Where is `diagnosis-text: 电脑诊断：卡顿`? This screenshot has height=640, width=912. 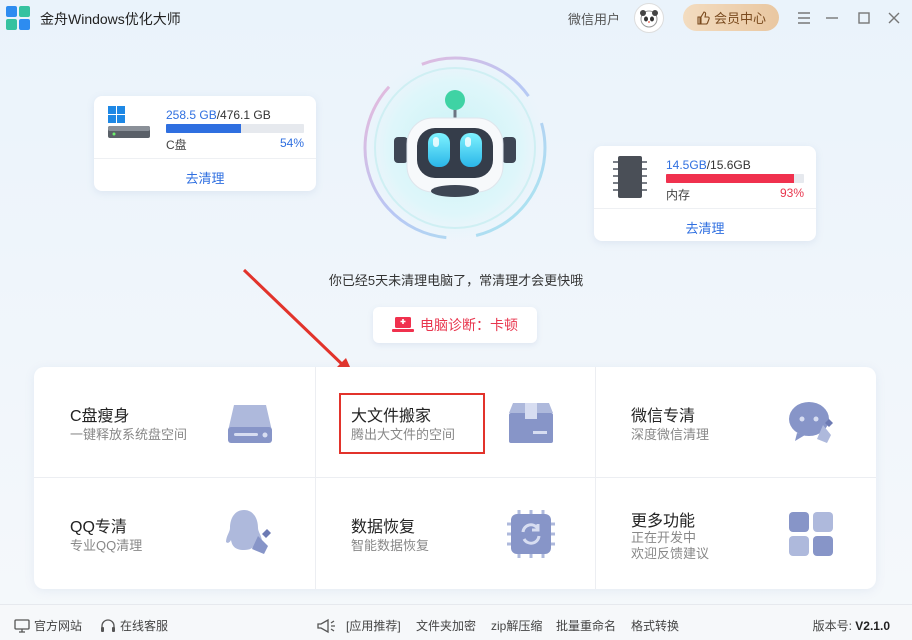 diagnosis-text: 电脑诊断：卡顿 is located at coordinates (469, 325).